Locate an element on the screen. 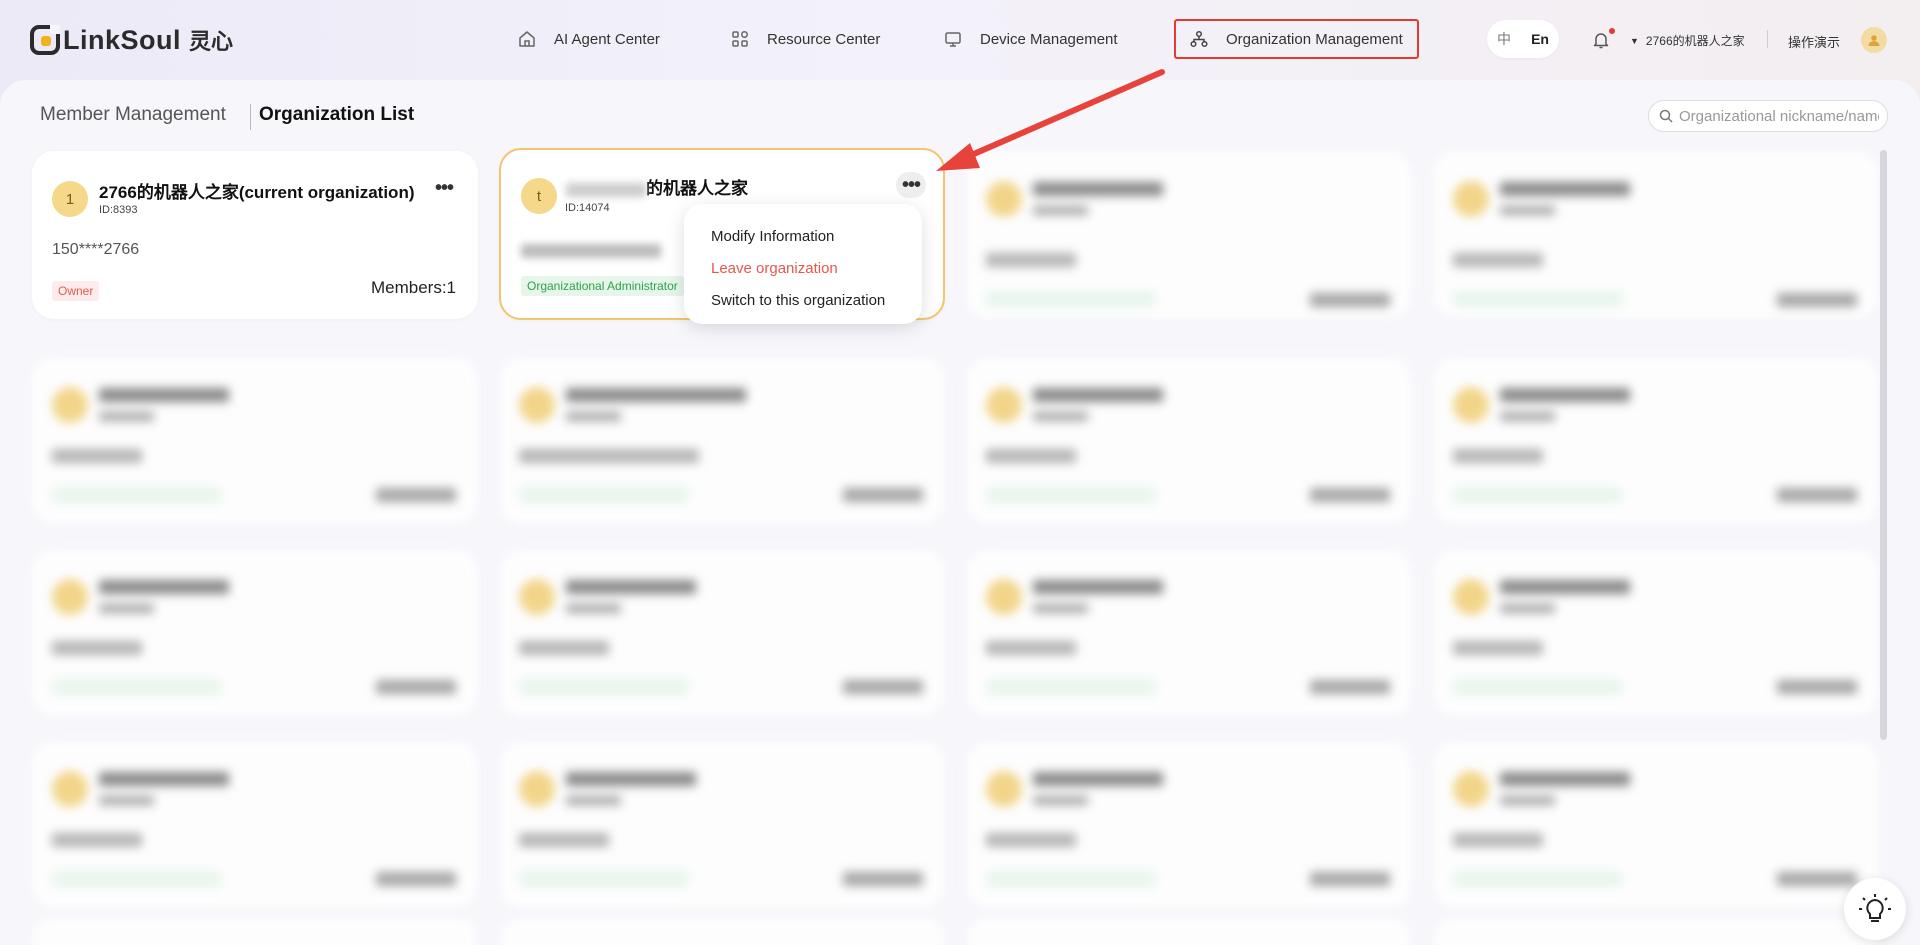 The image size is (1920, 945). search-input is located at coordinates (1779, 116).